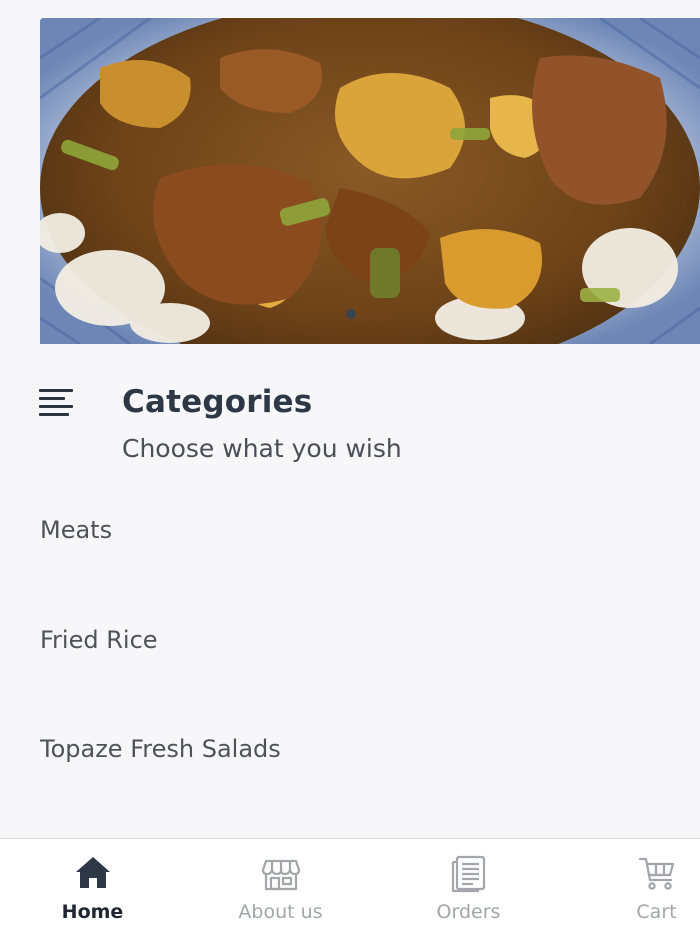 The width and height of the screenshot is (700, 935). What do you see at coordinates (468, 874) in the screenshot?
I see `orders-icon` at bounding box center [468, 874].